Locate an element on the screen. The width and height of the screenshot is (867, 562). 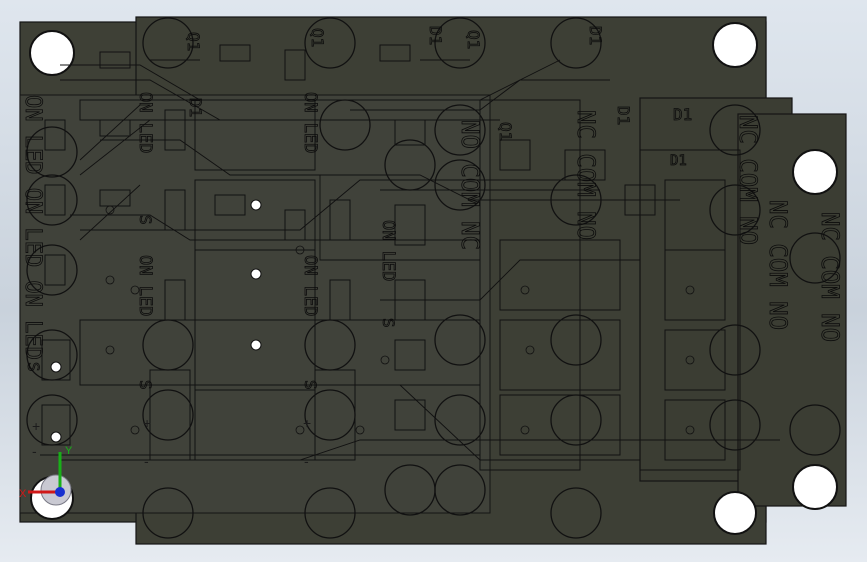
triad-x-label: X is located at coordinates (23, 494).